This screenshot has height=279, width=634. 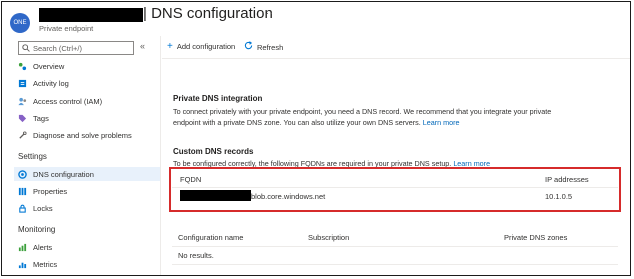 What do you see at coordinates (22, 66) in the screenshot?
I see `overview-icon` at bounding box center [22, 66].